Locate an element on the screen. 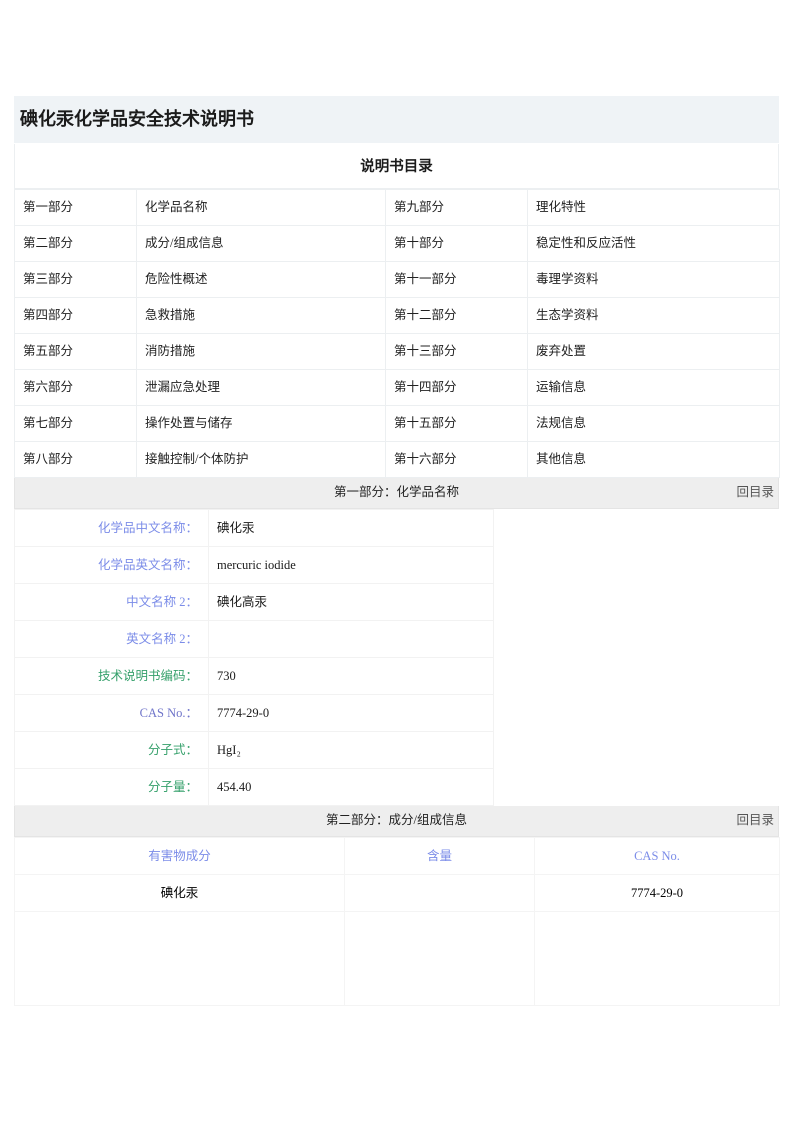  toc-row: 第四部分 急救措施 第十二部分 生态学资料 is located at coordinates (397, 315).